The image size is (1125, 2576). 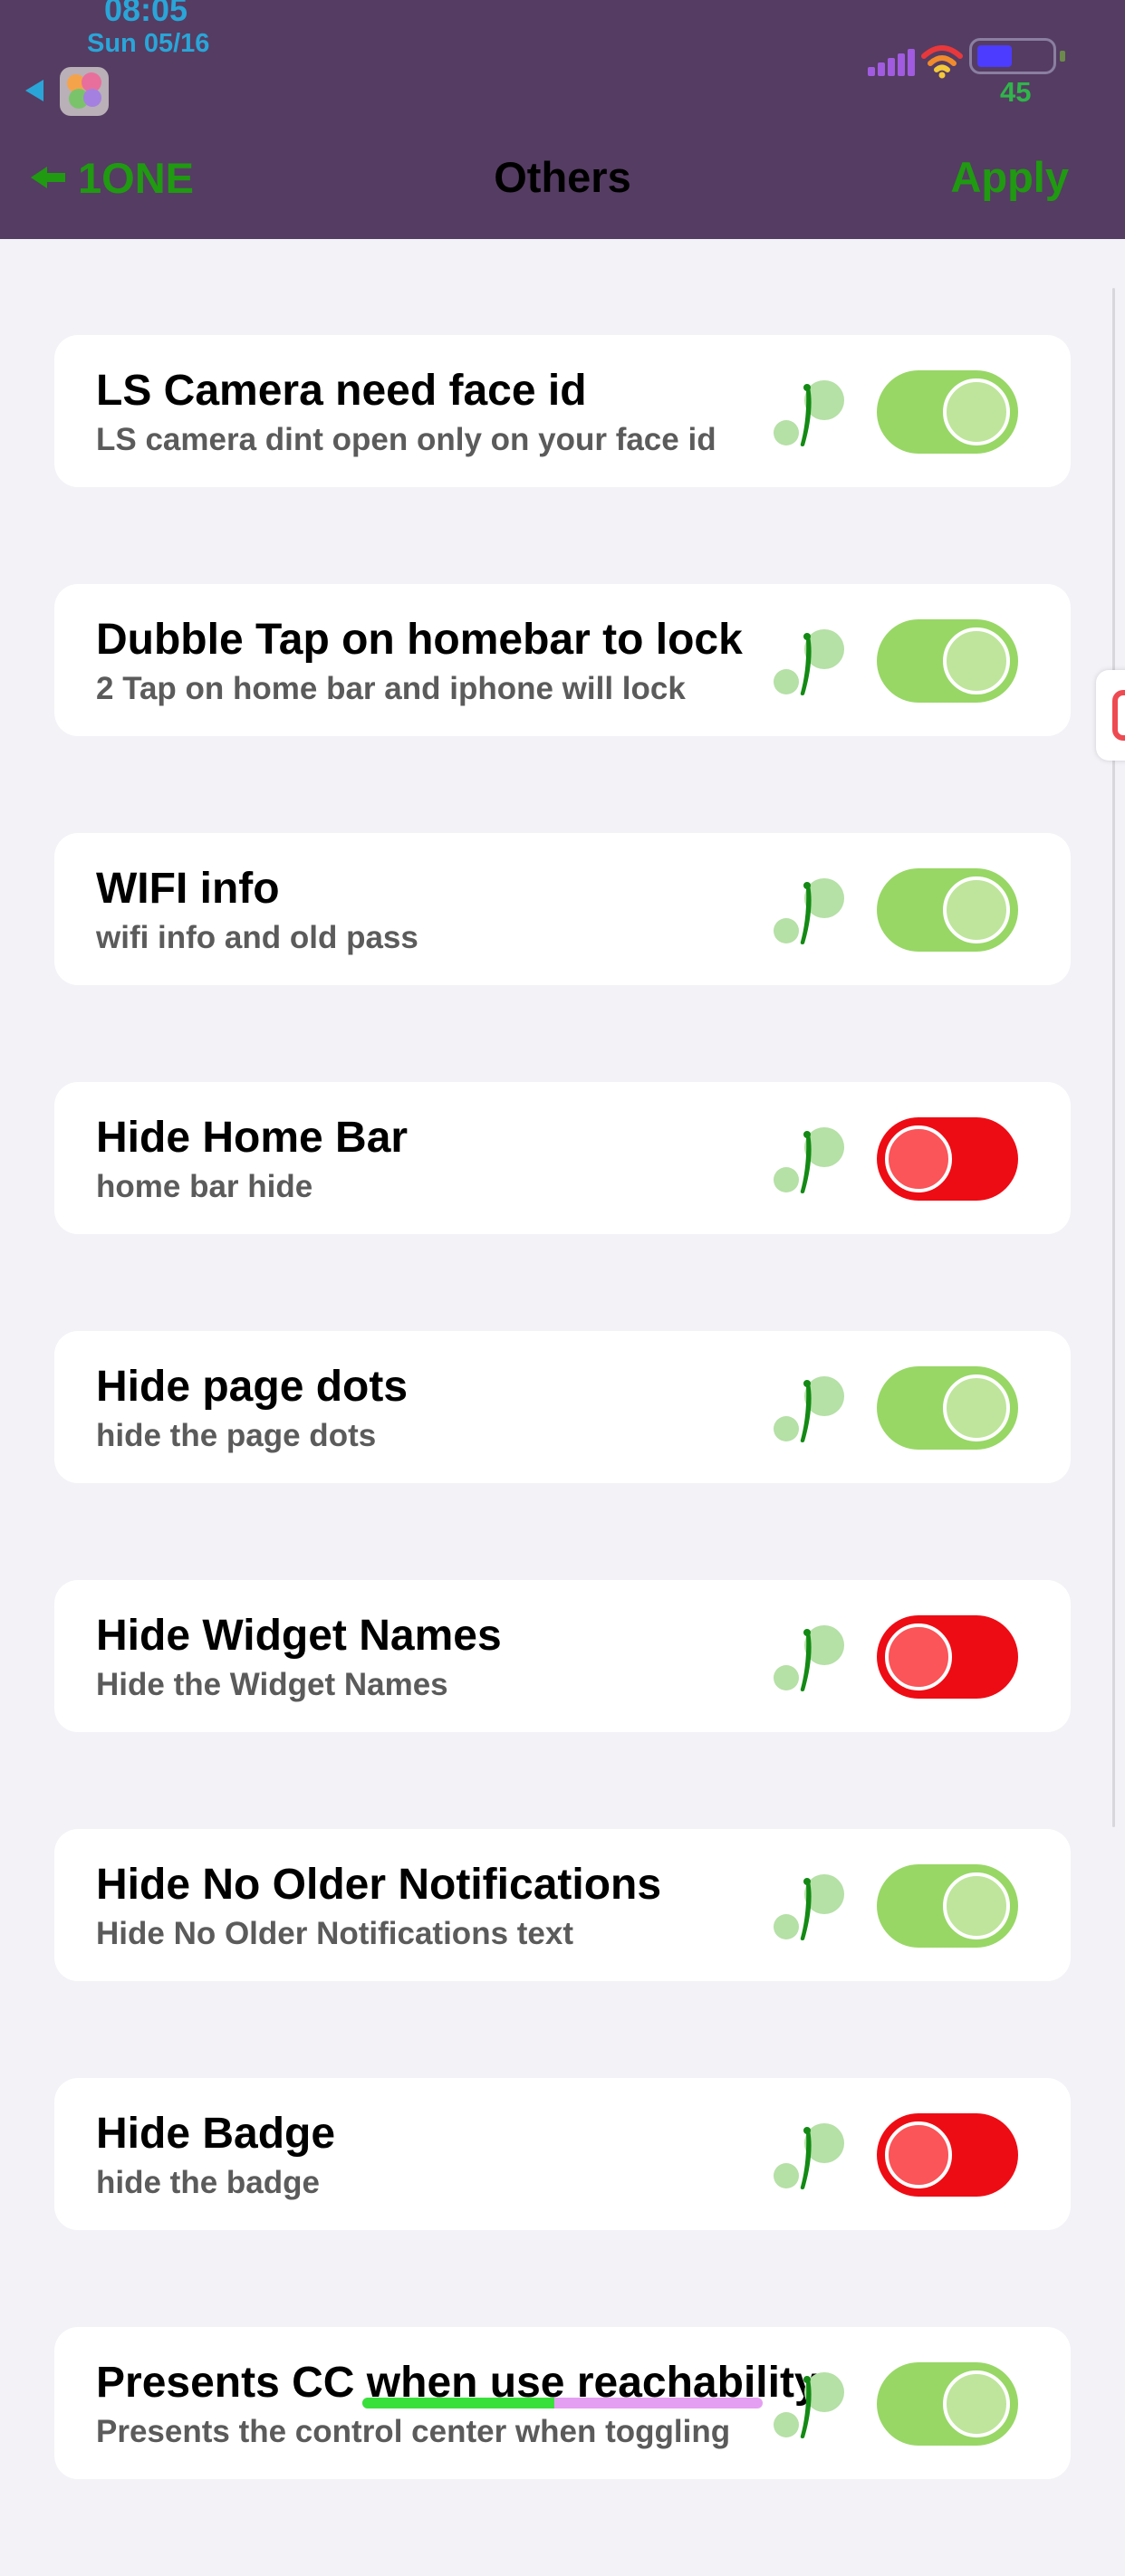 What do you see at coordinates (208, 2182) in the screenshot?
I see `setting-description: hide the badge` at bounding box center [208, 2182].